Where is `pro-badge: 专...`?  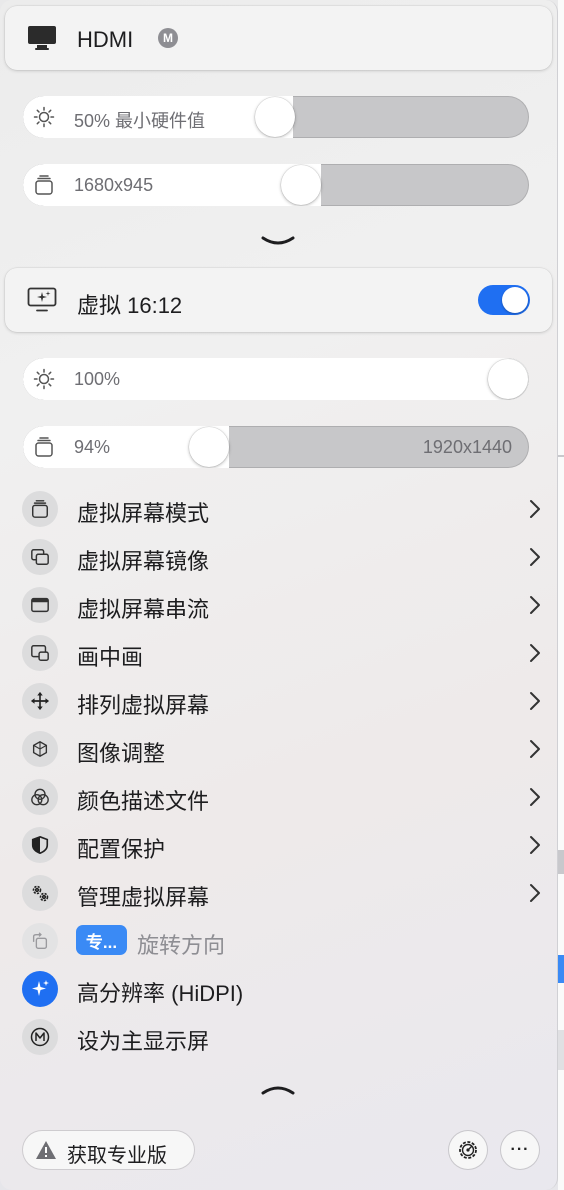
pro-badge: 专... is located at coordinates (101, 940).